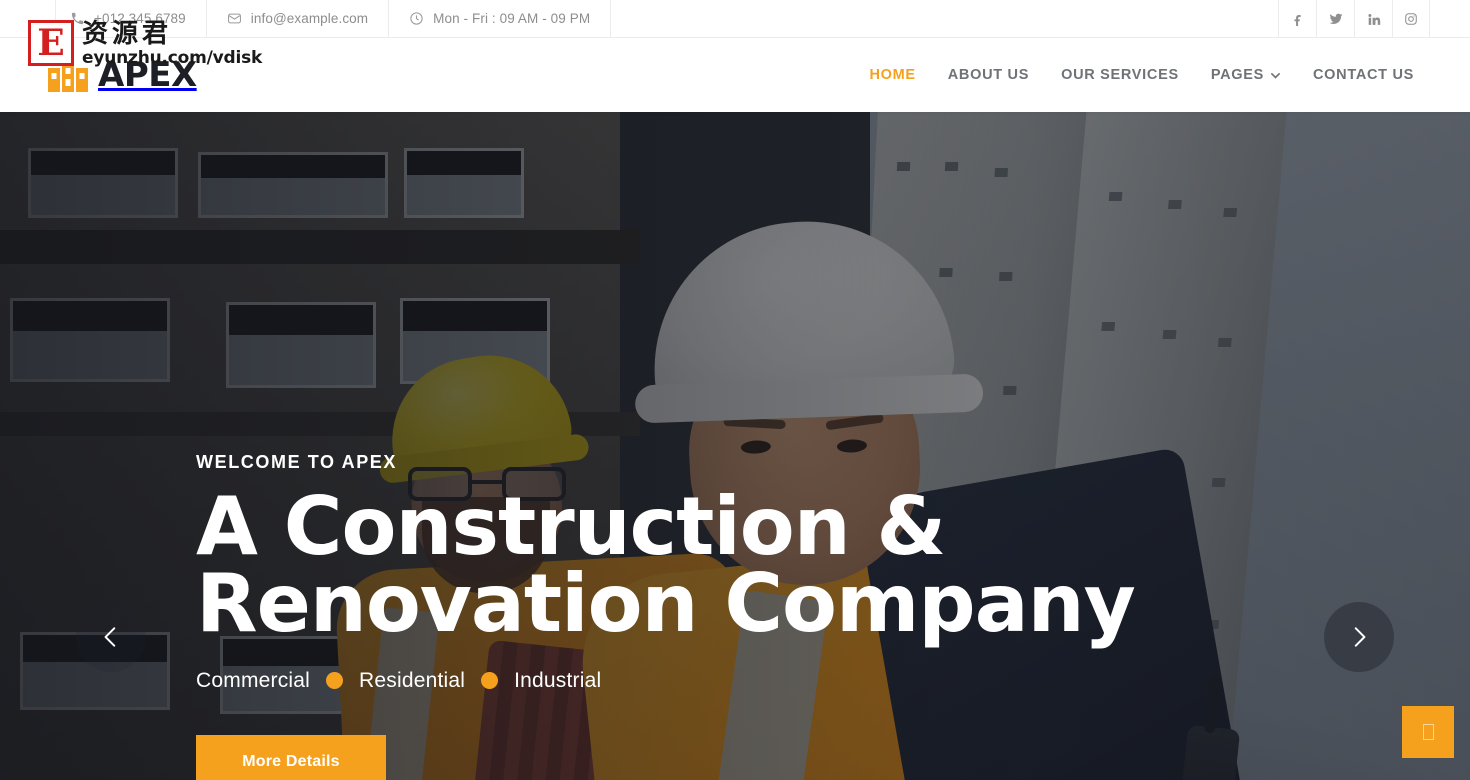  I want to click on chevron-right-icon, so click(1359, 637).